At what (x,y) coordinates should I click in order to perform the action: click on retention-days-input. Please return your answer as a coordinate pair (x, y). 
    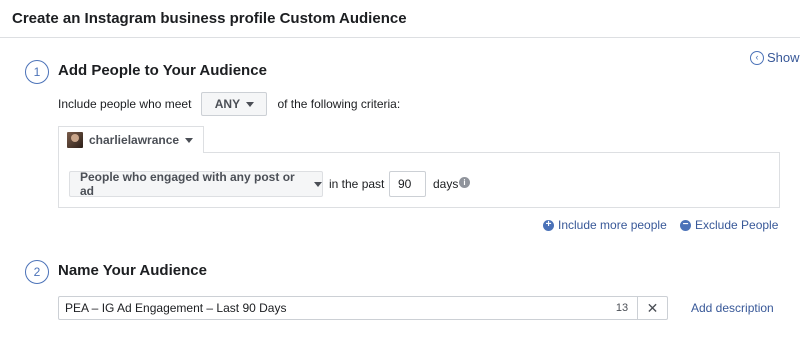
    Looking at the image, I should click on (407, 184).